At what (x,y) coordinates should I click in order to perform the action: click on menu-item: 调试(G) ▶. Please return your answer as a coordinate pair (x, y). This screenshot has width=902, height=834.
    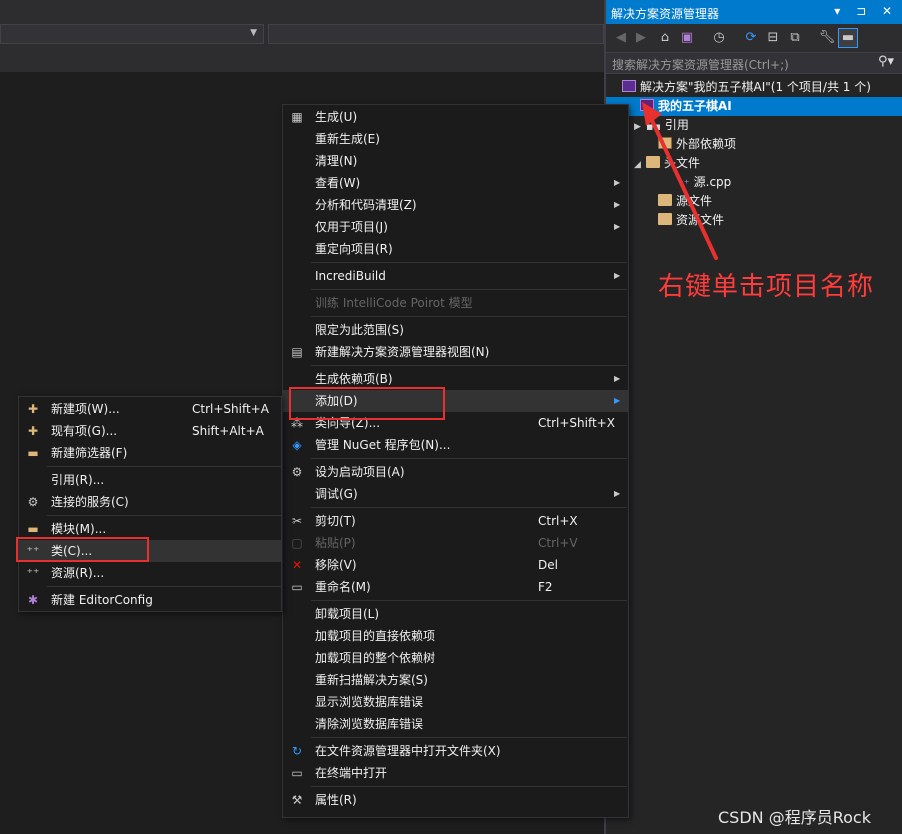
    Looking at the image, I should click on (455, 494).